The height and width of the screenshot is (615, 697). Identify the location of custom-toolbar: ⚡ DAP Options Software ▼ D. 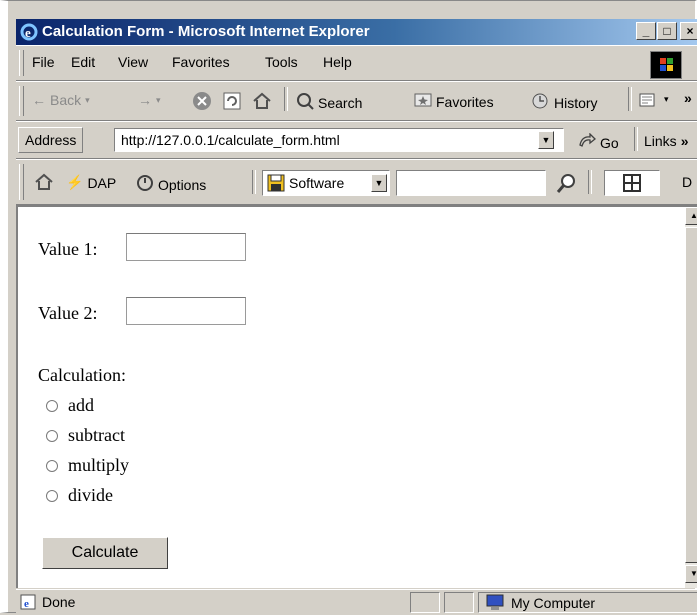
(356, 182).